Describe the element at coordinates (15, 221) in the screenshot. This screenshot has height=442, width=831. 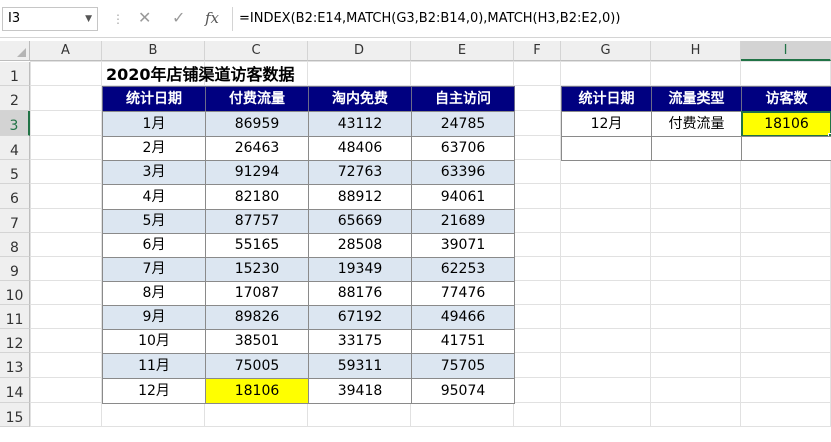
I see `row-header-7: 7` at that location.